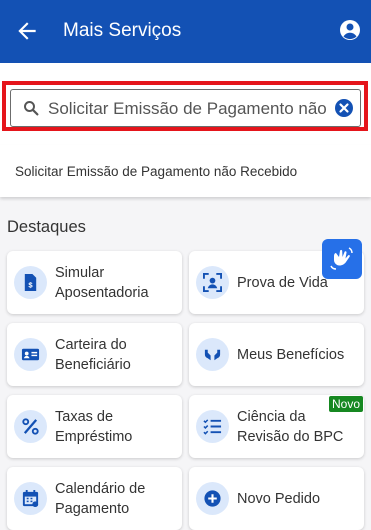 Image resolution: width=371 pixels, height=530 pixels. I want to click on checklist-icon, so click(212, 426).